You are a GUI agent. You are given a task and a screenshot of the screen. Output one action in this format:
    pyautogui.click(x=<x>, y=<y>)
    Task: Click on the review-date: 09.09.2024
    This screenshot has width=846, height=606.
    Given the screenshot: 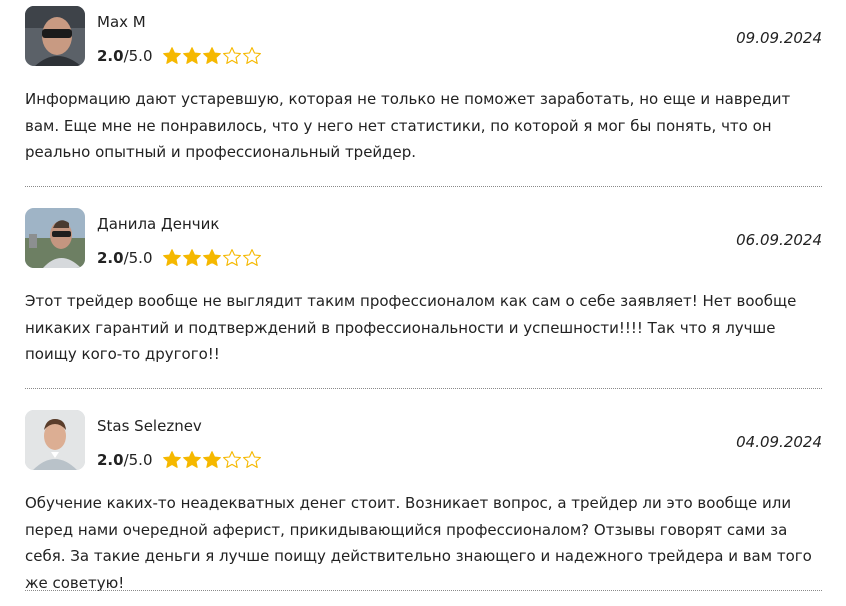 What is the action you would take?
    pyautogui.click(x=779, y=38)
    